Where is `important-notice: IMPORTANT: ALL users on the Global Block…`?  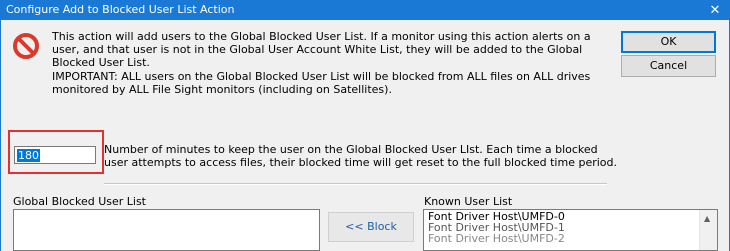
important-notice: IMPORTANT: ALL users on the Global Block… is located at coordinates (321, 83).